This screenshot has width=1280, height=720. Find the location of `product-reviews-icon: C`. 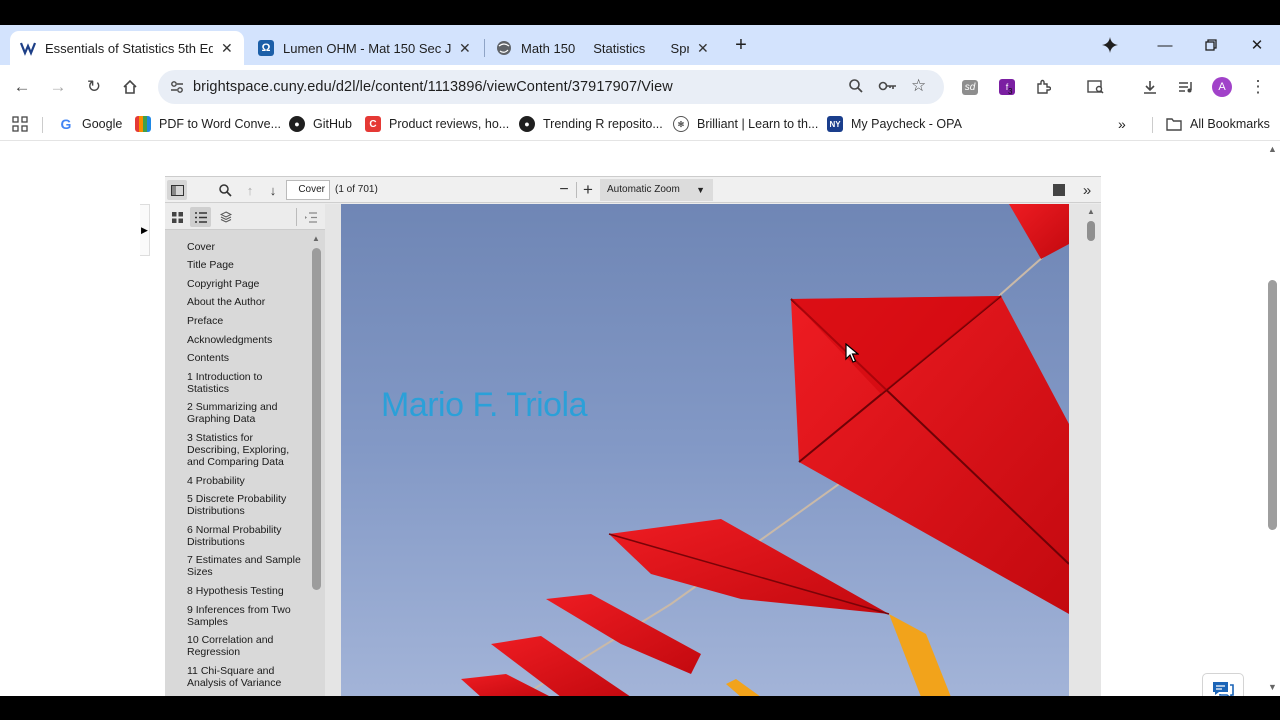

product-reviews-icon: C is located at coordinates (373, 124).